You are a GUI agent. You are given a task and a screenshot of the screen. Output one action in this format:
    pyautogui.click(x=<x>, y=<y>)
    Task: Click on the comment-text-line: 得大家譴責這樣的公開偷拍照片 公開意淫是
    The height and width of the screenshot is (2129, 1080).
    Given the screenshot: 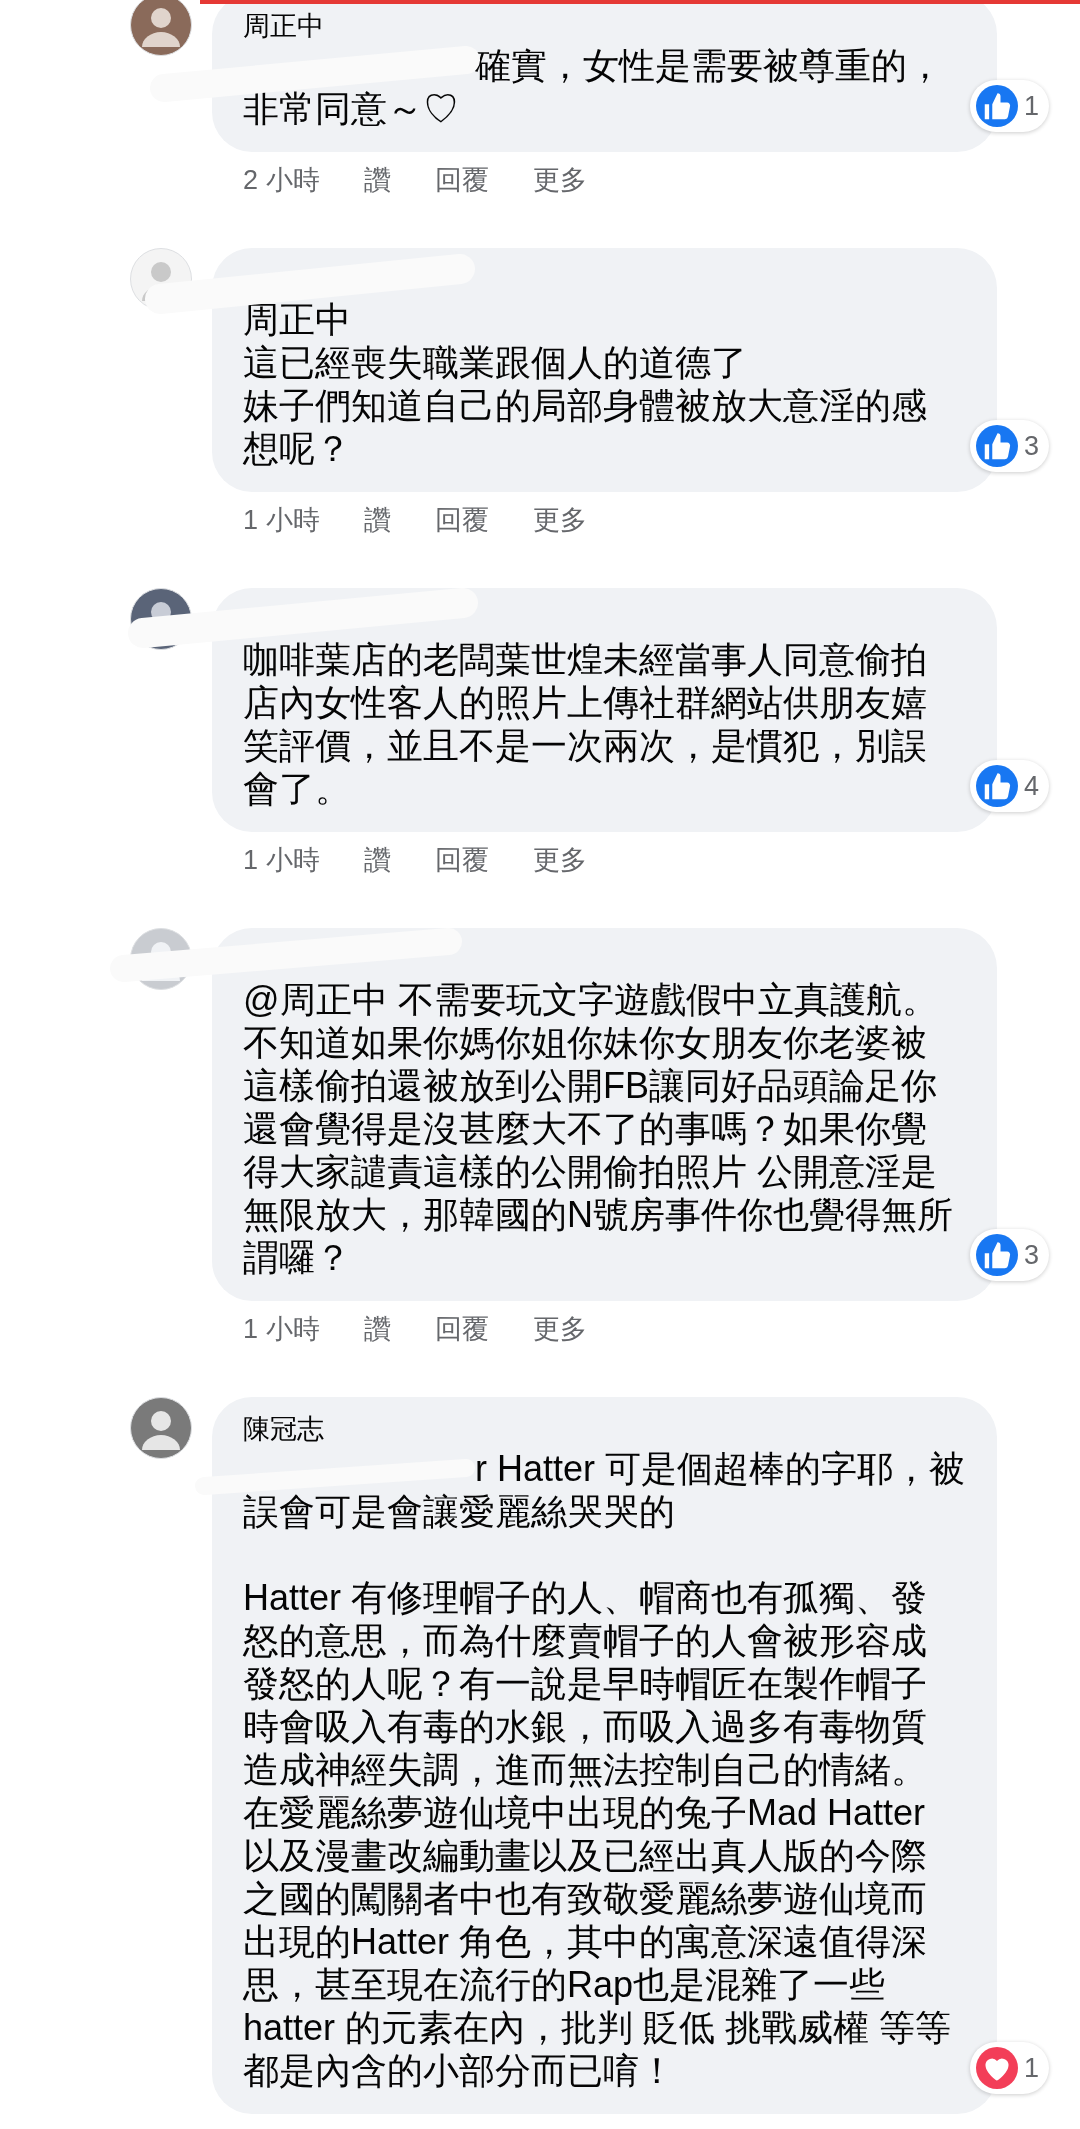 What is the action you would take?
    pyautogui.click(x=590, y=1171)
    